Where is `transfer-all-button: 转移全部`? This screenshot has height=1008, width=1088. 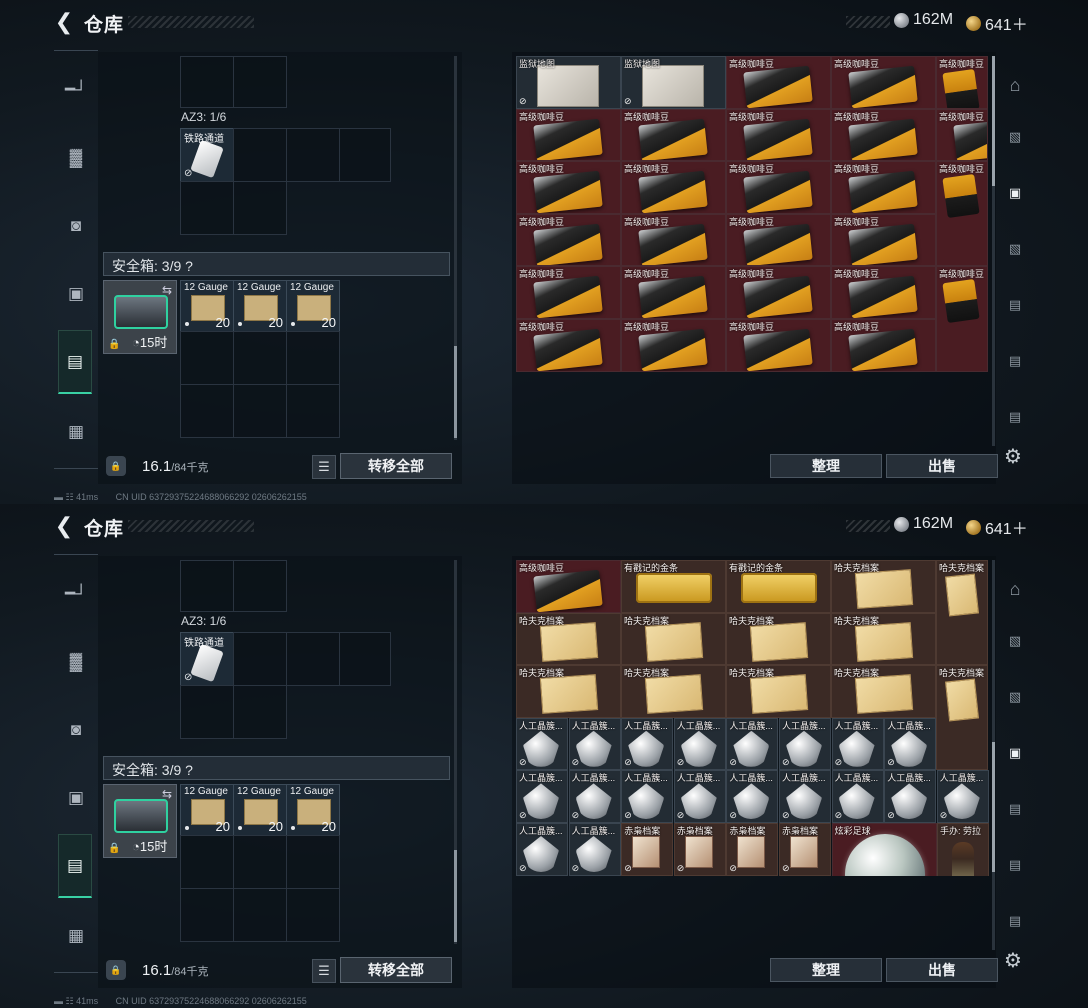
transfer-all-button: 转移全部 is located at coordinates (396, 970).